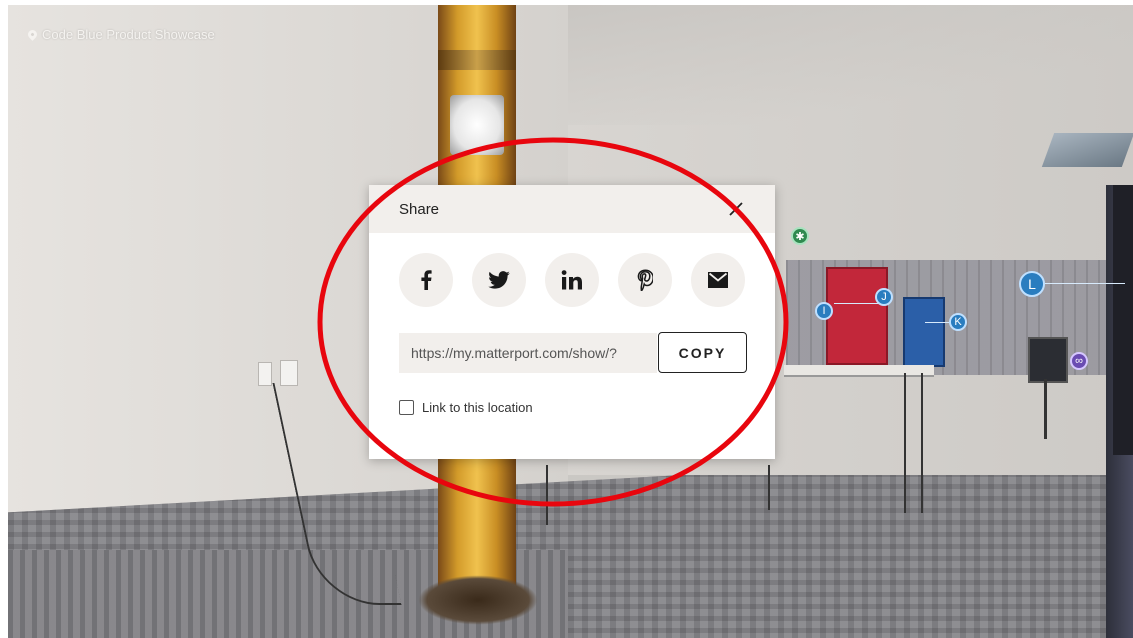 The height and width of the screenshot is (638, 1133). I want to click on hotspot-label: I, so click(824, 311).